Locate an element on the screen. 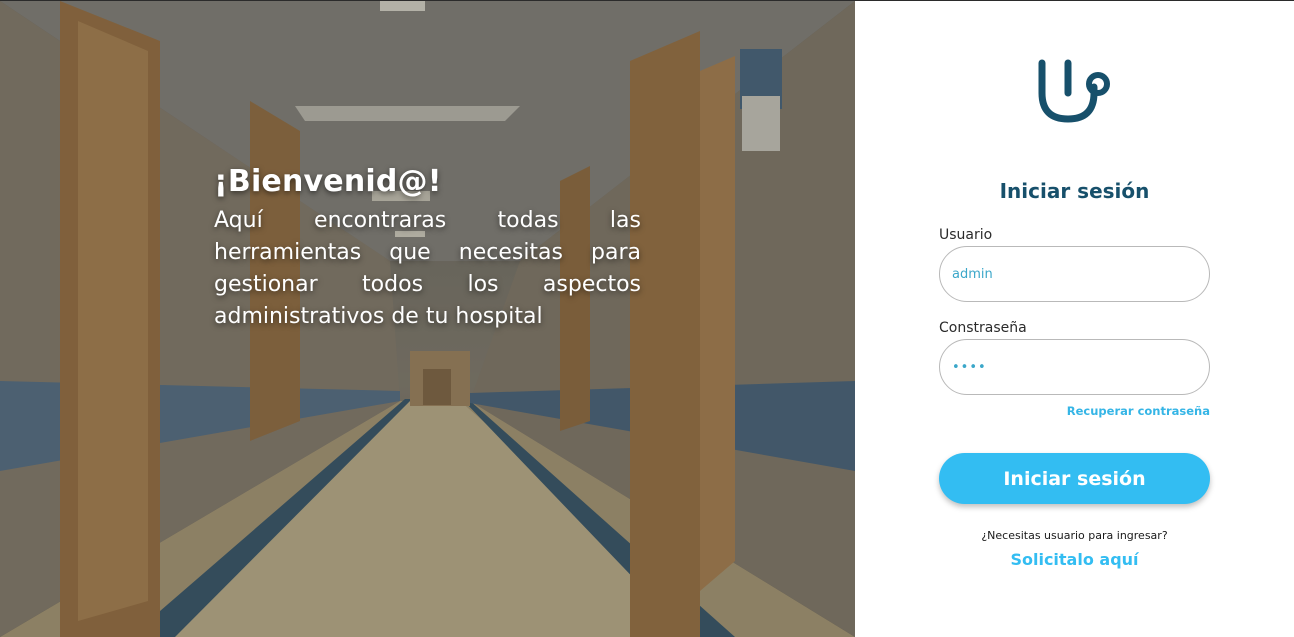 The image size is (1294, 637). username-input is located at coordinates (1074, 274).